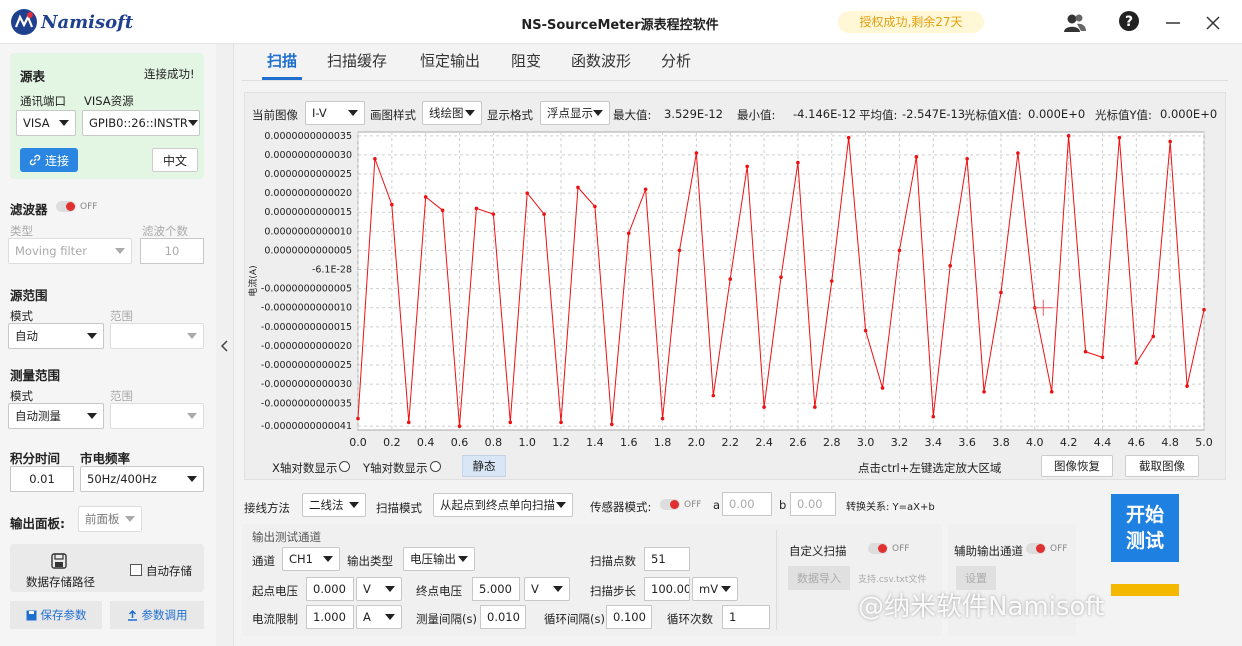 The width and height of the screenshot is (1242, 646). Describe the element at coordinates (225, 346) in the screenshot. I see `chevron-left-icon` at that location.